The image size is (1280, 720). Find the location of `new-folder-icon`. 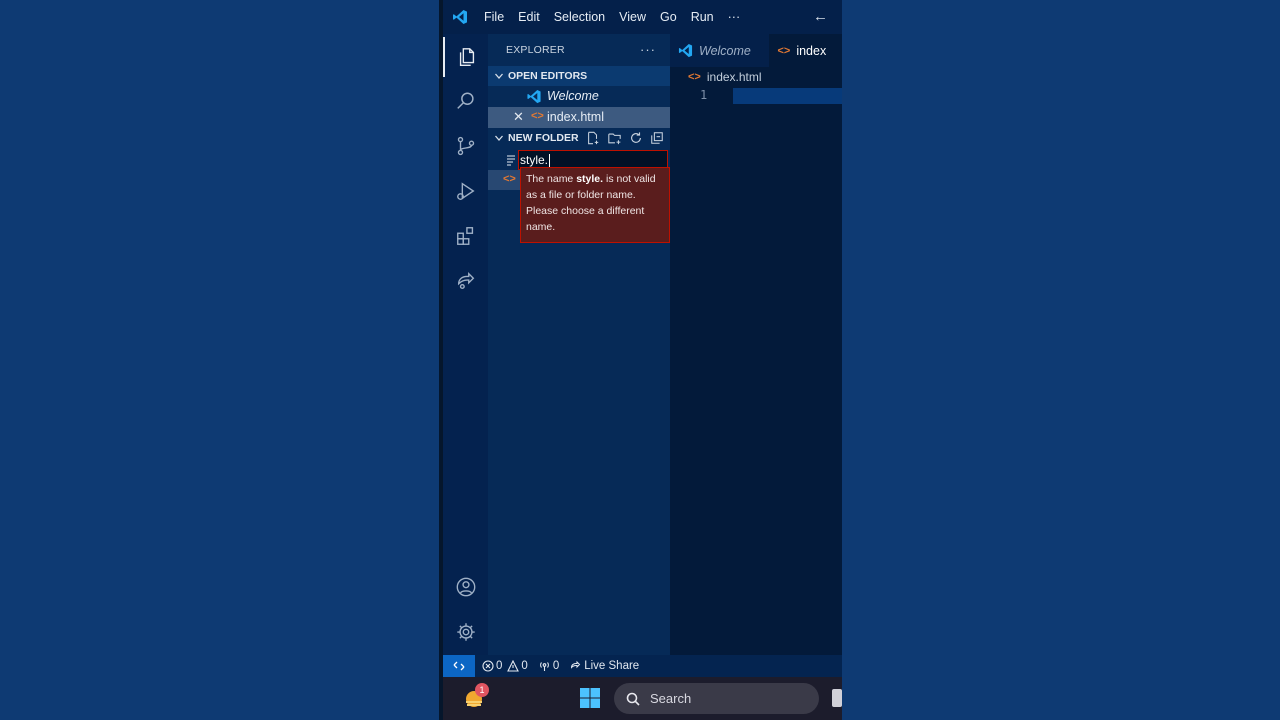

new-folder-icon is located at coordinates (614, 139).